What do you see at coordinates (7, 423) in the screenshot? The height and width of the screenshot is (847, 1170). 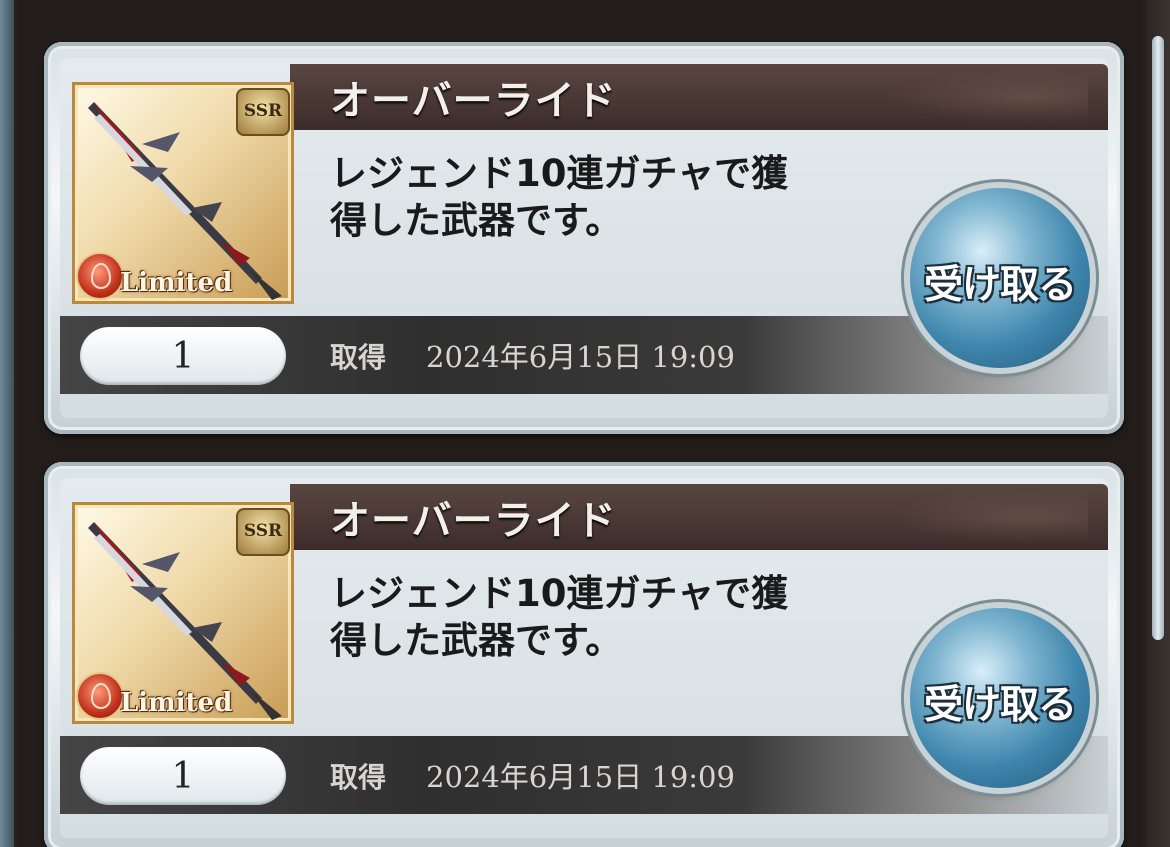 I see `left-border` at bounding box center [7, 423].